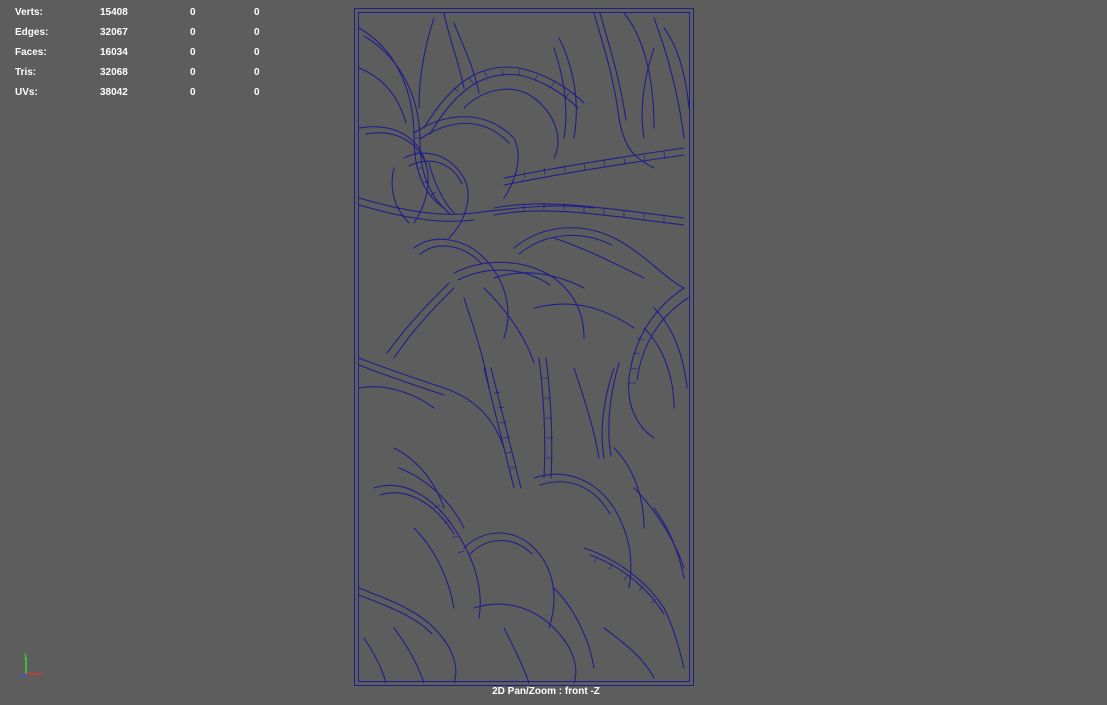 The image size is (1107, 705). Describe the element at coordinates (145, 73) in the screenshot. I see `hud-row-tris: Tris: 32068 0 0` at that location.